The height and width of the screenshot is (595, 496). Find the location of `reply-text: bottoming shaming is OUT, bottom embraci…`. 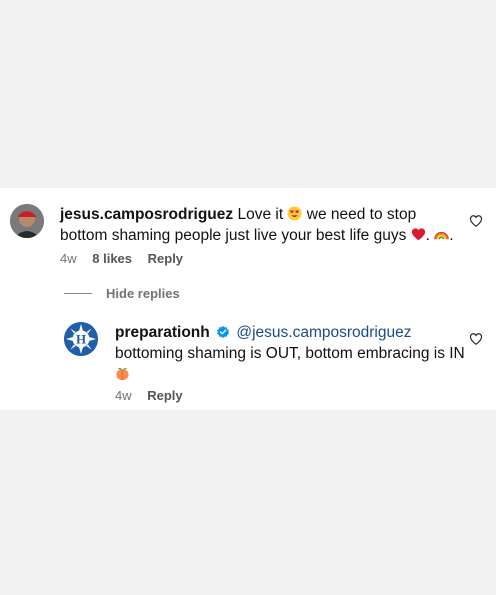

reply-text: bottoming shaming is OUT, bottom embraci… is located at coordinates (290, 353).